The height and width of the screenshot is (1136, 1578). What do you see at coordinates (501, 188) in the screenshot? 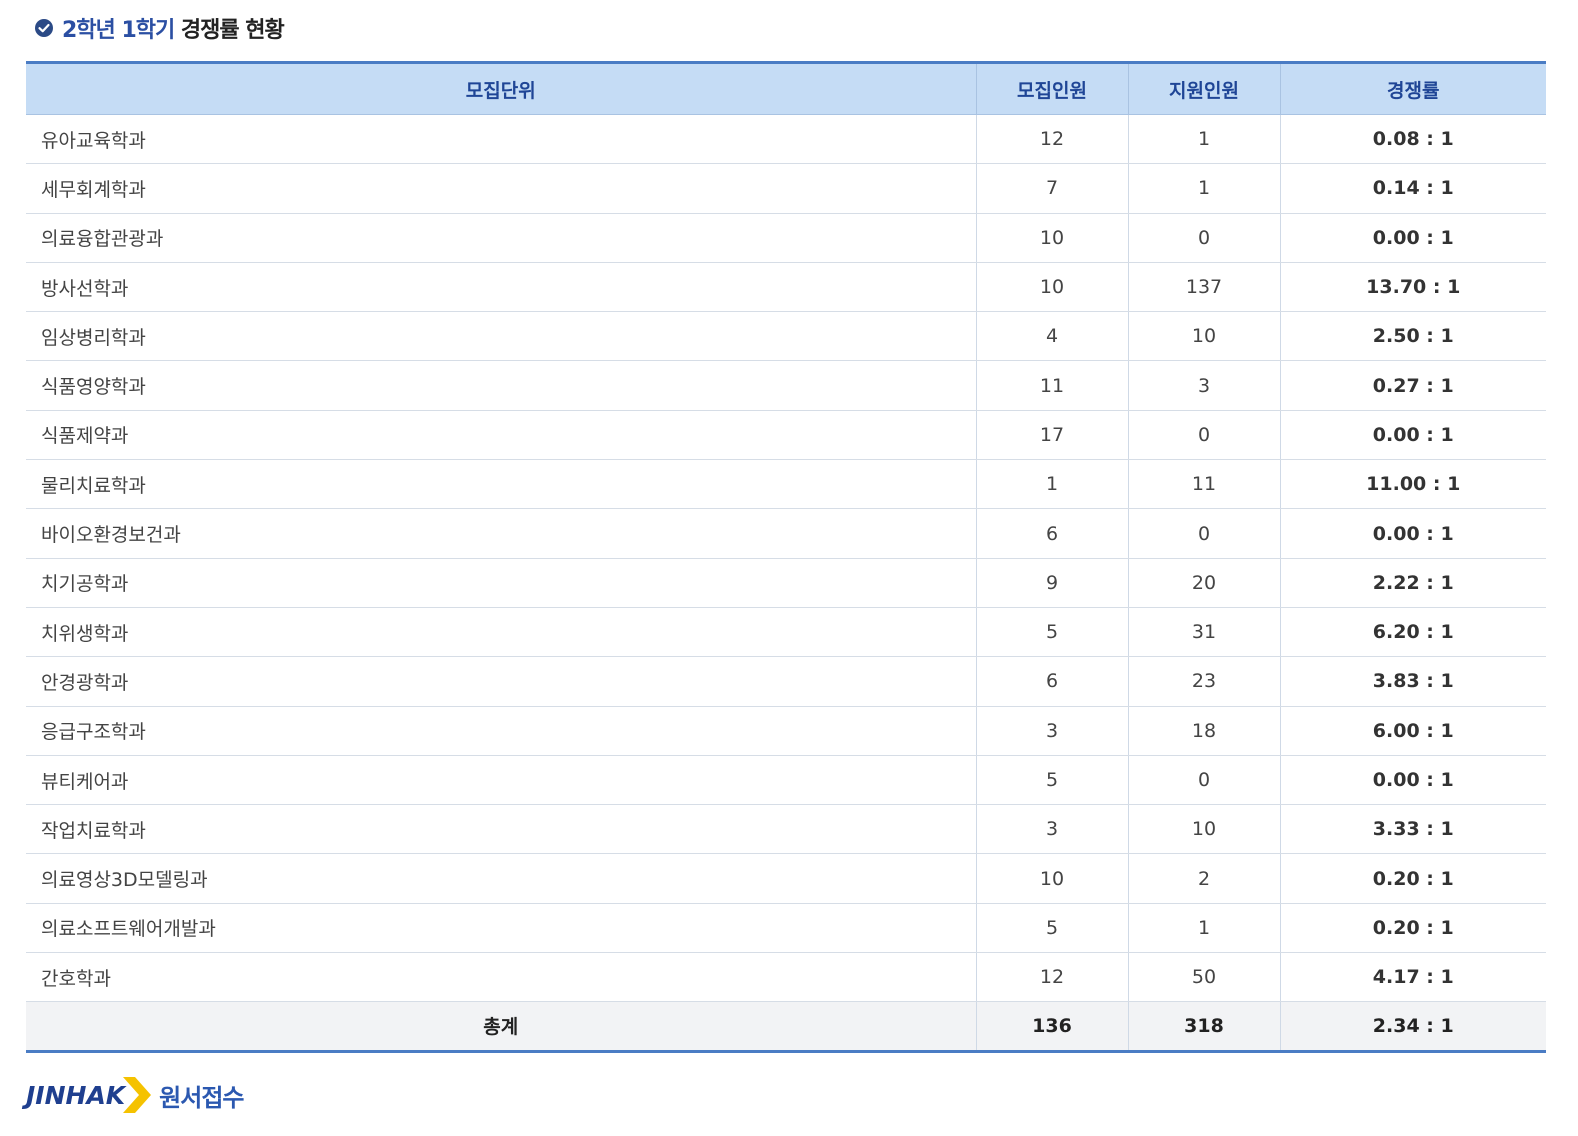
I see `cell-unit: 세무회계학과` at bounding box center [501, 188].